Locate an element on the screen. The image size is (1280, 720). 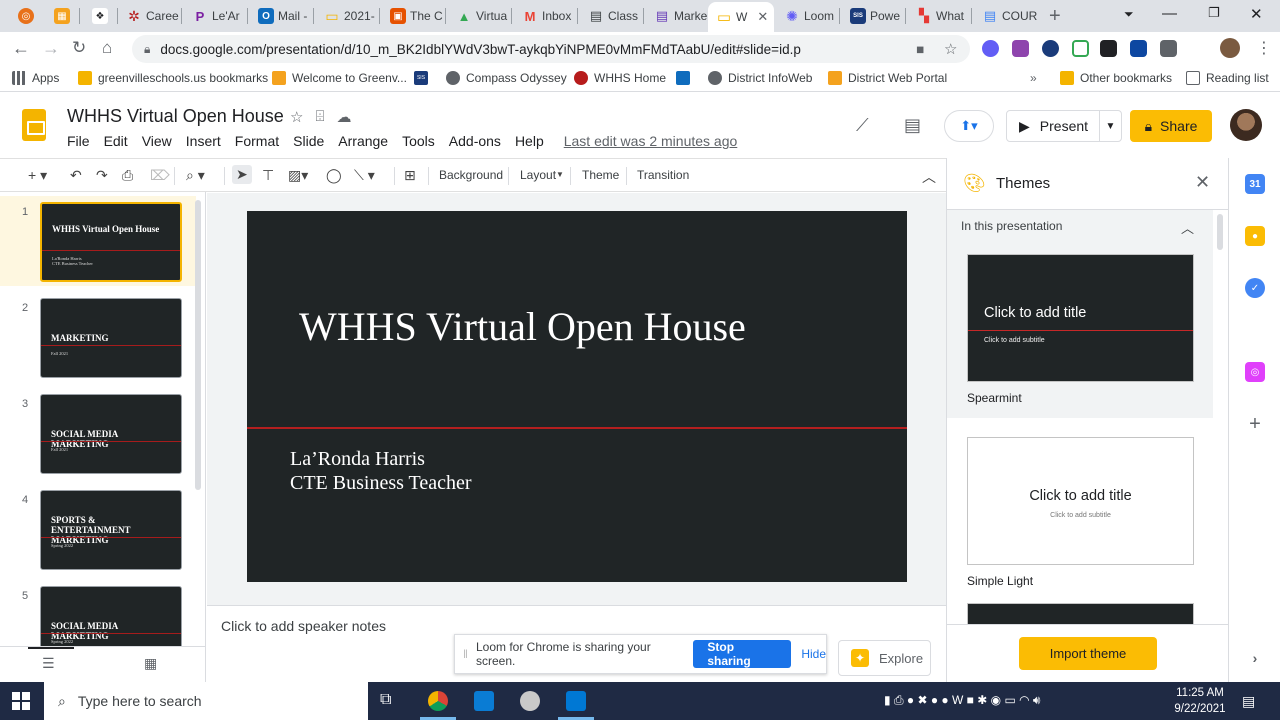
menu-format: Format is located at coordinates (257, 141).